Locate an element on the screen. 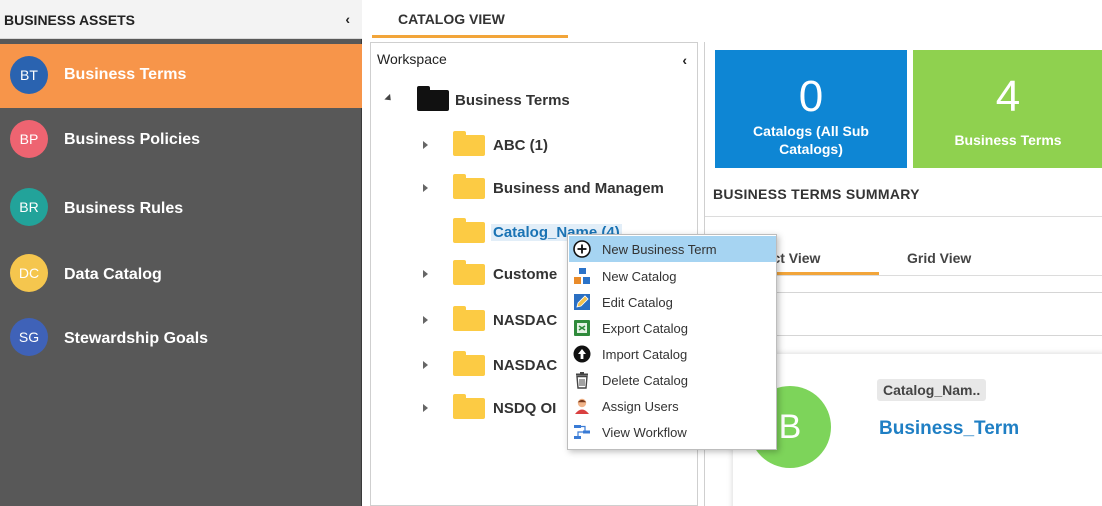 This screenshot has width=1102, height=506. business-term-card: B Catalog_Nam.. Business_Term is located at coordinates (917, 430).